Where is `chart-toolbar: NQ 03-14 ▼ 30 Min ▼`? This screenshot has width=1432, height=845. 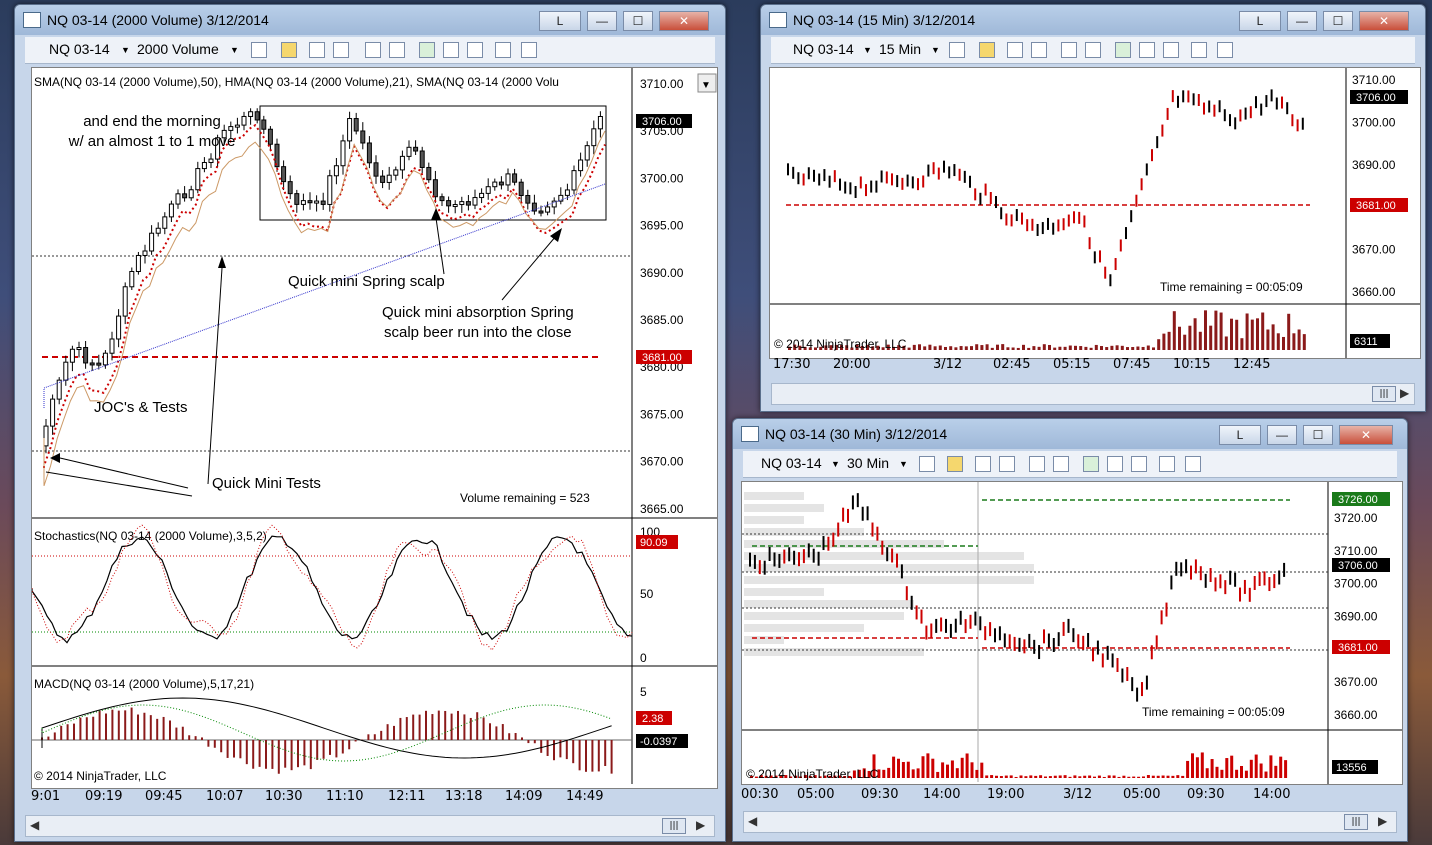 chart-toolbar: NQ 03-14 ▼ 30 Min ▼ is located at coordinates (1070, 464).